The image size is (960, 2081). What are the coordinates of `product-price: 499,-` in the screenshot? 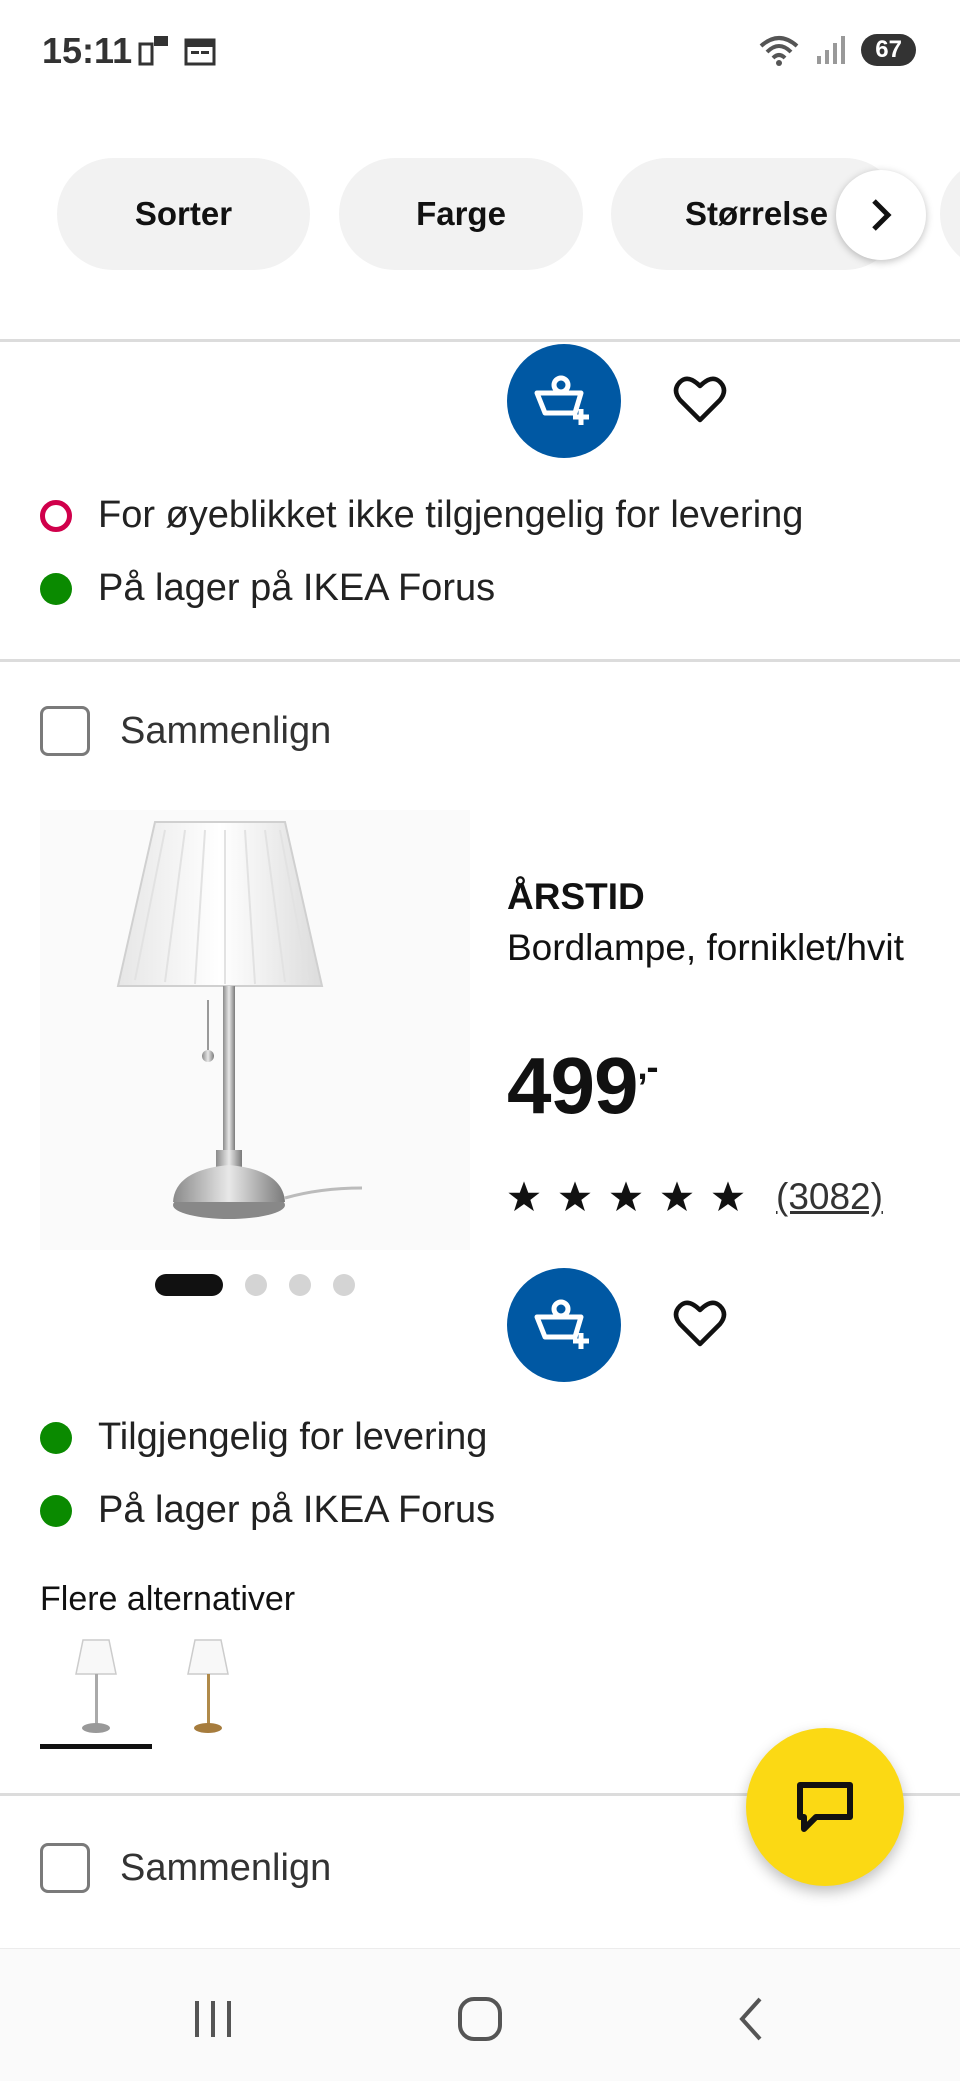 It's located at (582, 1086).